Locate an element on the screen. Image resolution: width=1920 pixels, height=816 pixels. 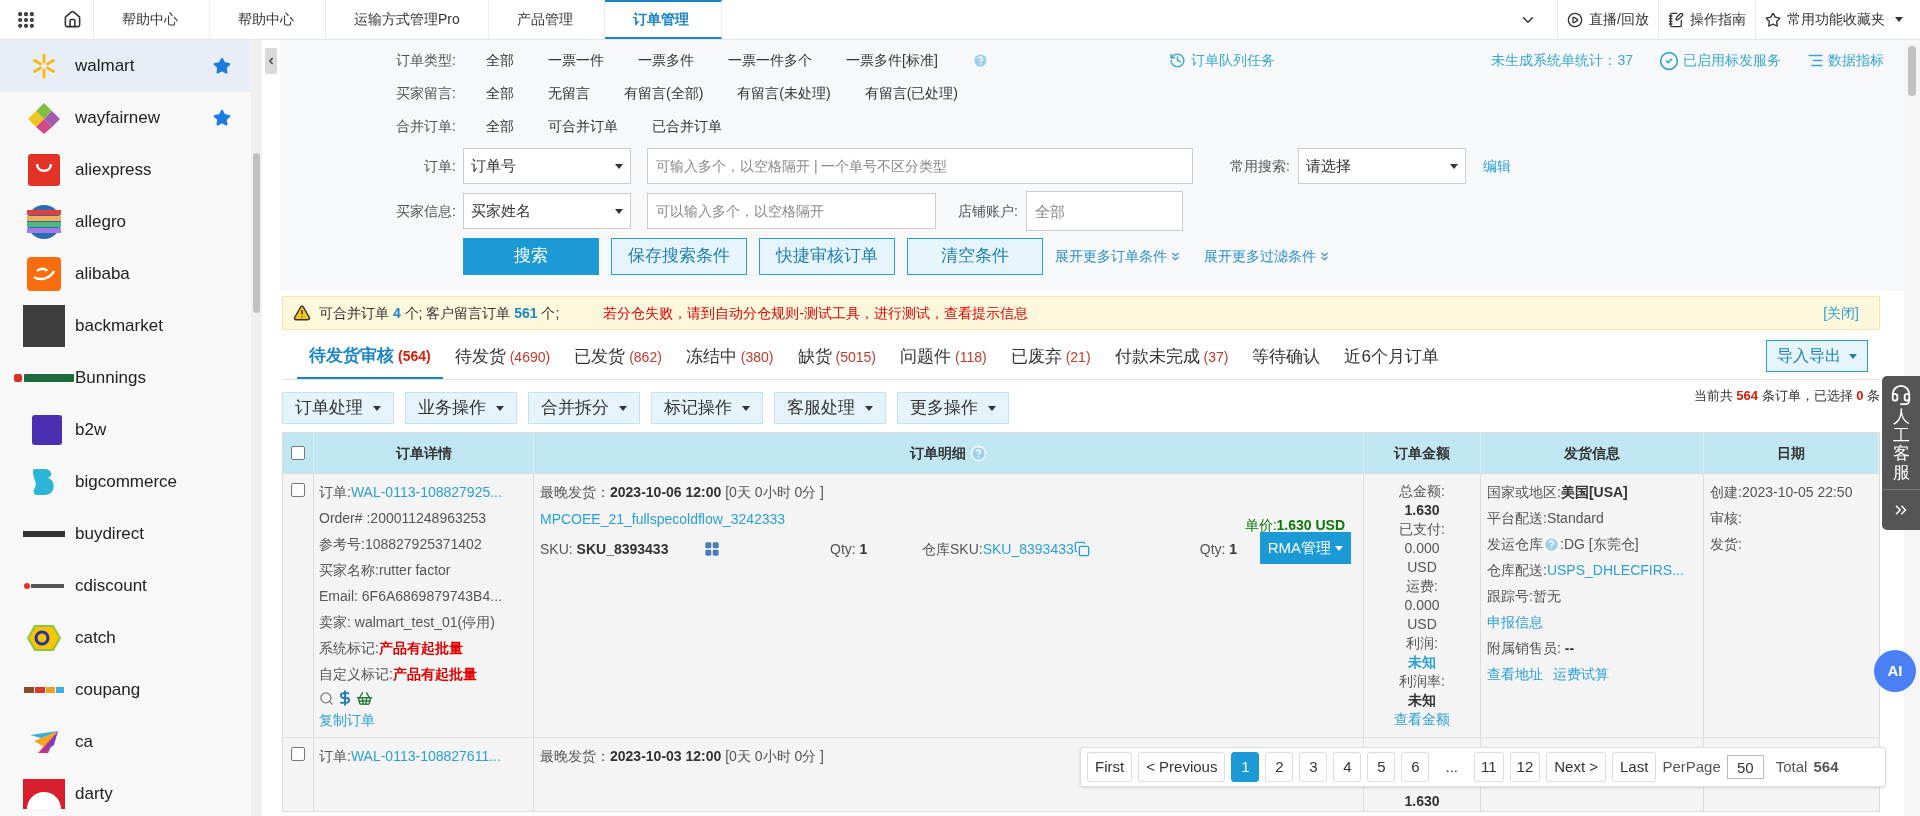
dollar-icon is located at coordinates (345, 698).